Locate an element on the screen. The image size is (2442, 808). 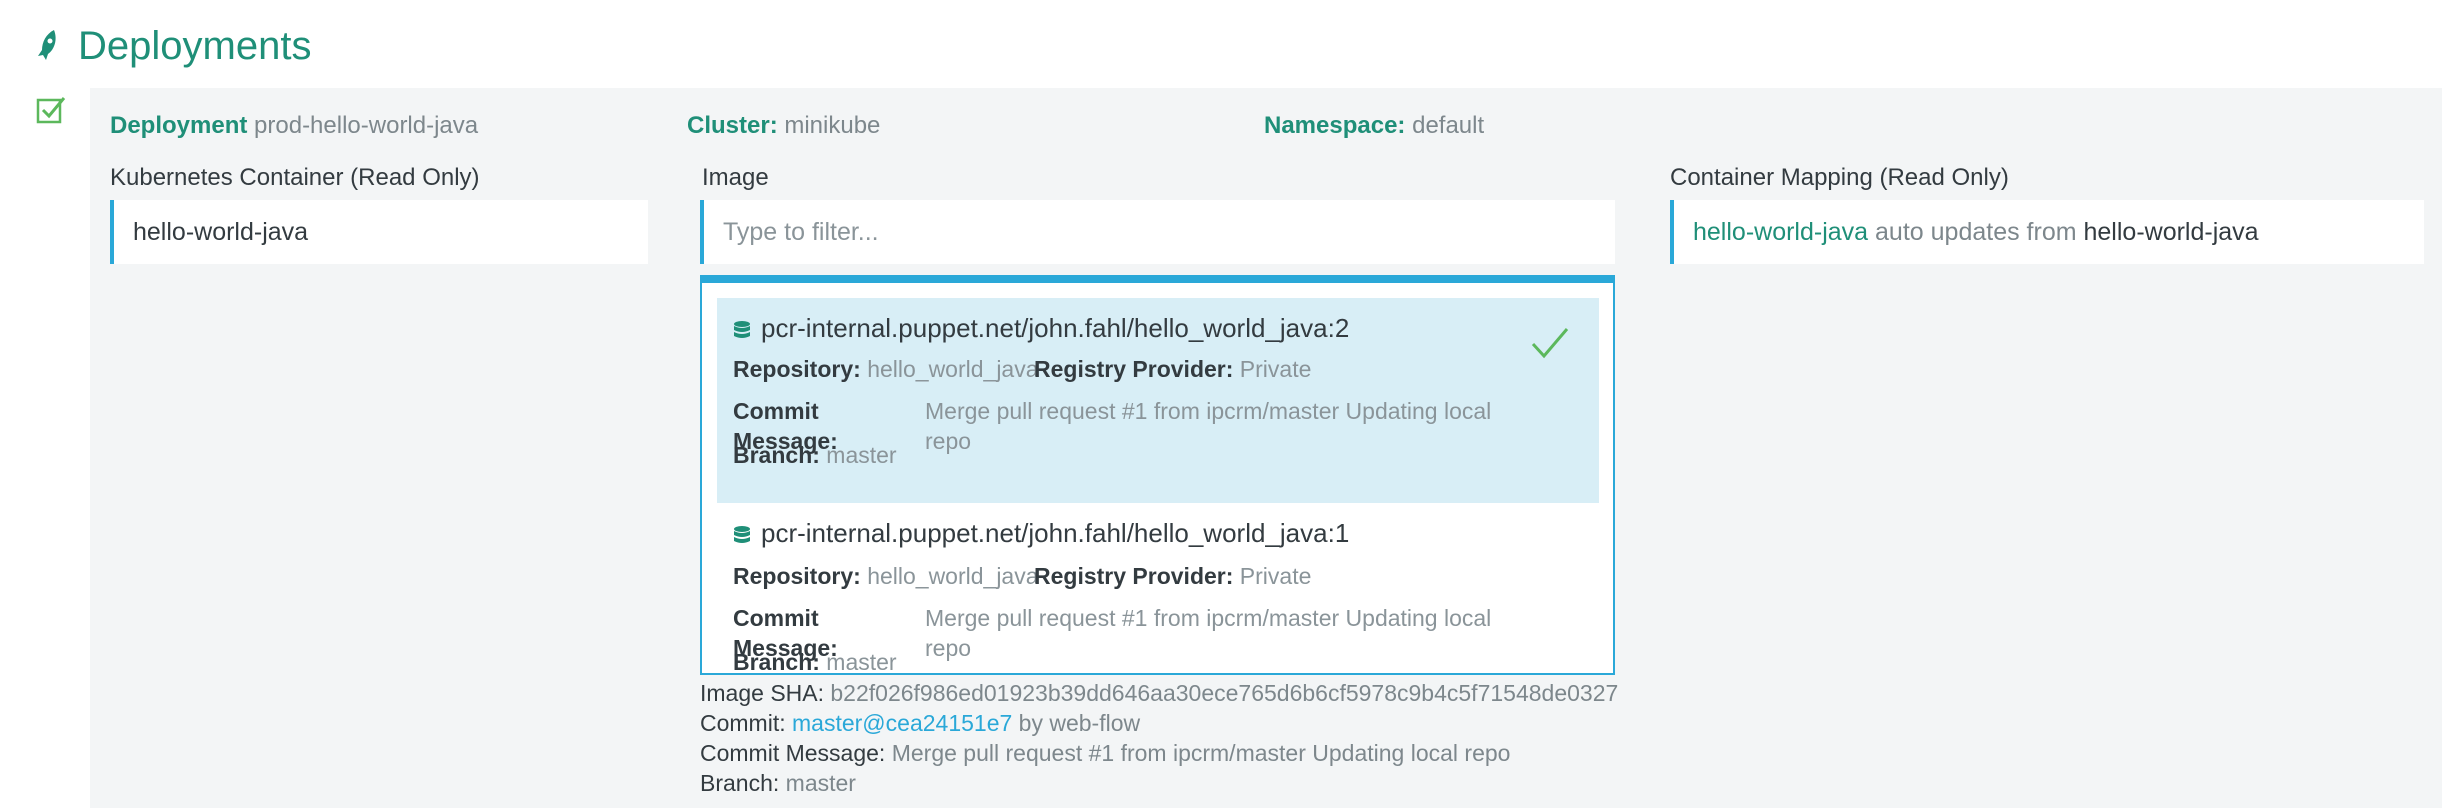
deployment-name: Deployment prod-hello-world-java is located at coordinates (294, 126).